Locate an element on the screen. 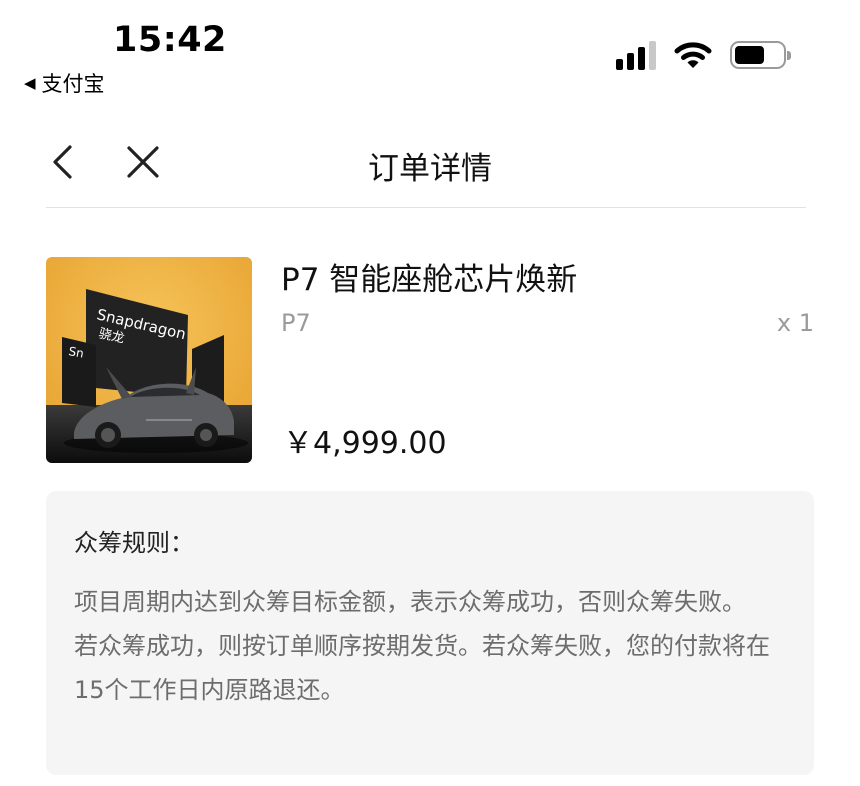 The image size is (860, 786). page-title: 订单详情 is located at coordinates (430, 169).